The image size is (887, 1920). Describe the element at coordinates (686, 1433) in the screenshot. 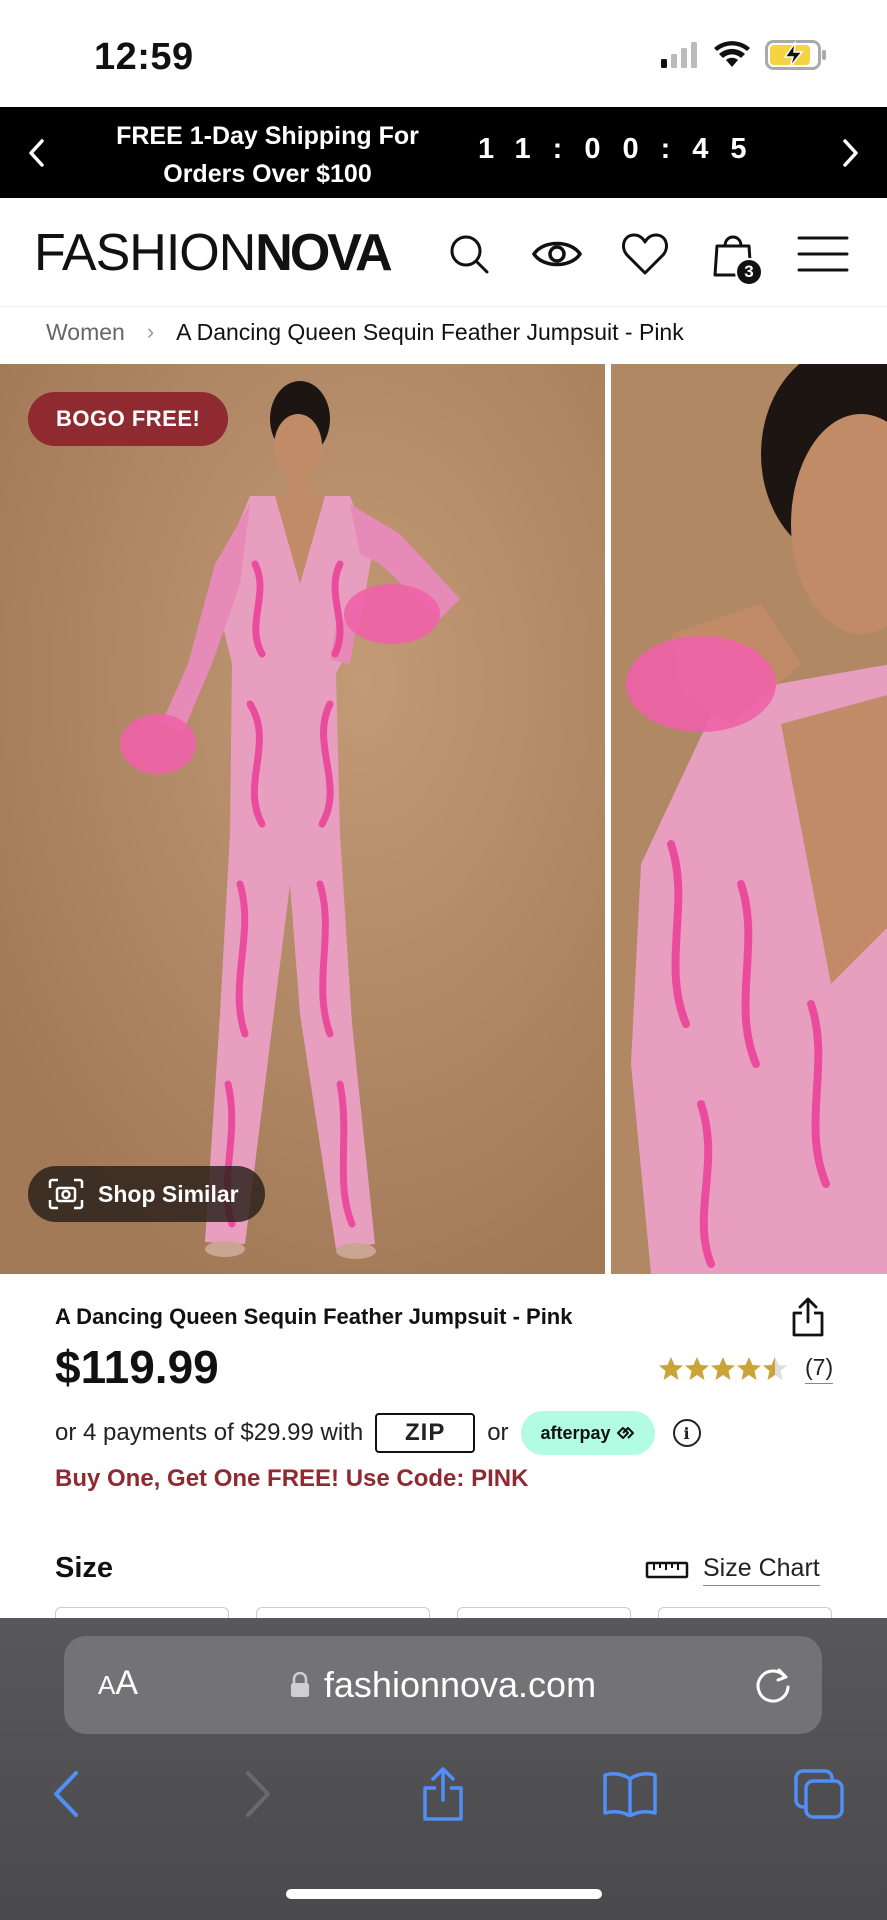

I see `info-icon: i` at that location.